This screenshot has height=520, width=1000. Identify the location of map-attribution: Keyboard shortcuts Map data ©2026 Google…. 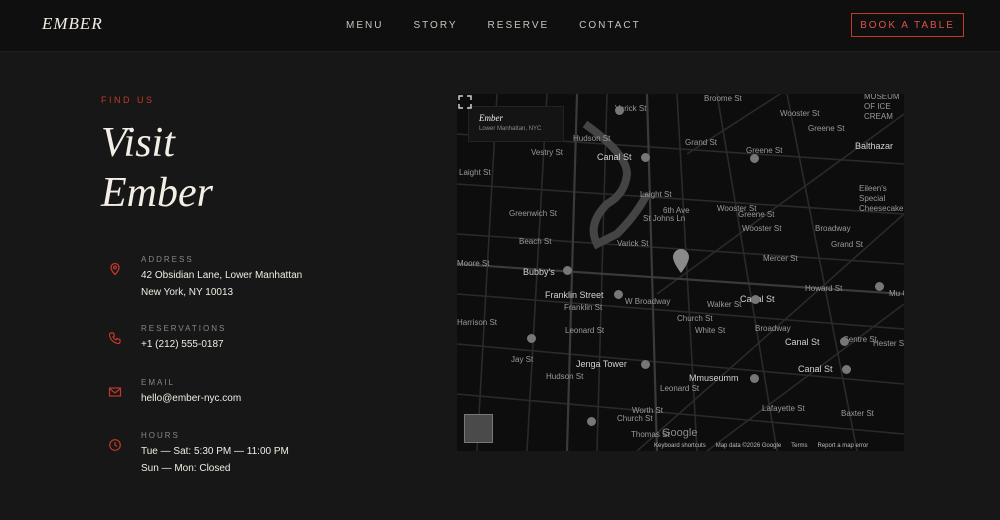
(761, 446).